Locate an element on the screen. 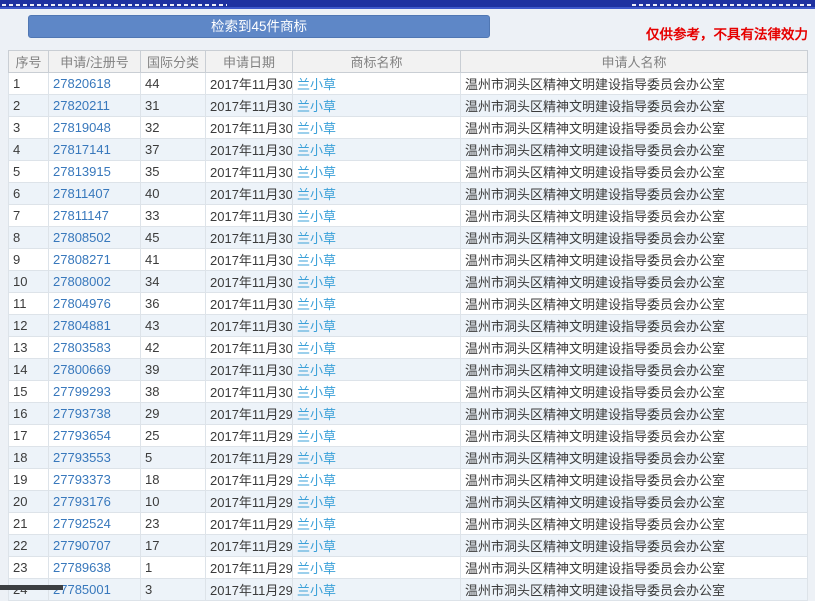 The image size is (815, 601). serial-cell: 21 is located at coordinates (28, 523).